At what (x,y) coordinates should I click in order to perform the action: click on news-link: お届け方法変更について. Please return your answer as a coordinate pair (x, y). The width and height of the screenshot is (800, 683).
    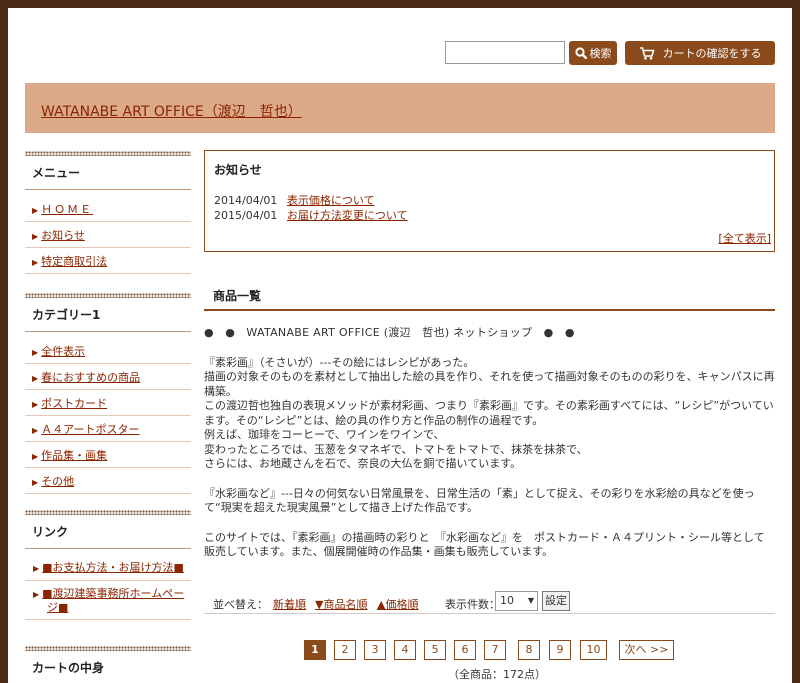
    Looking at the image, I should click on (347, 215).